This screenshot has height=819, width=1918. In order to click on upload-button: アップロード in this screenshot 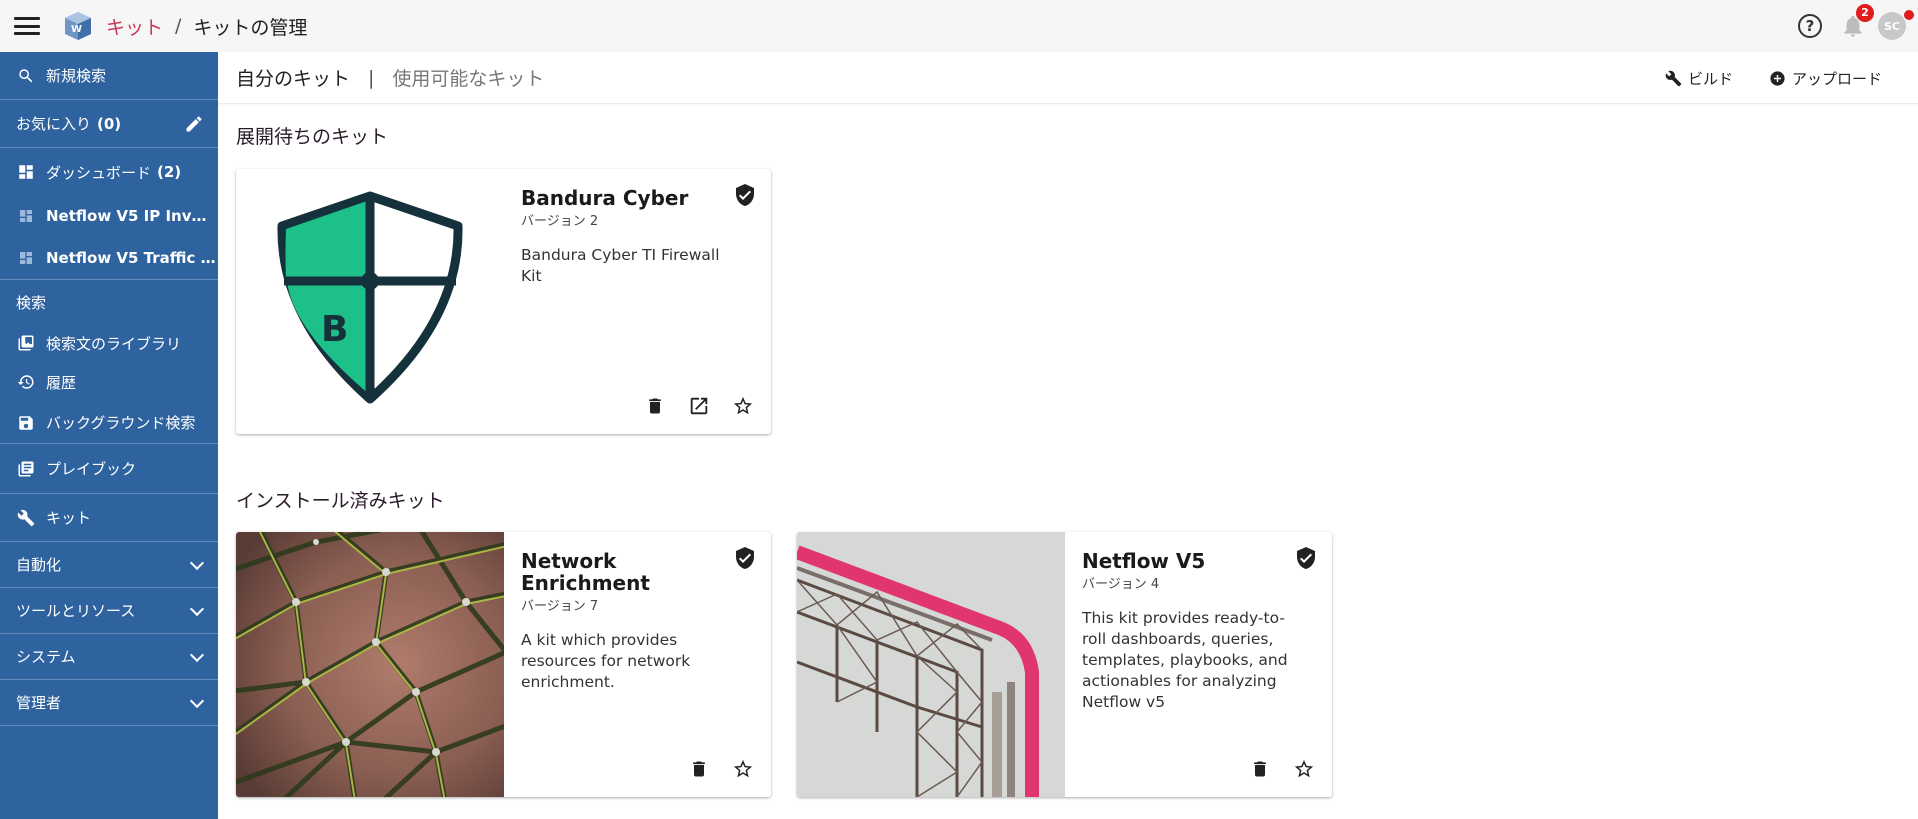, I will do `click(1825, 78)`.